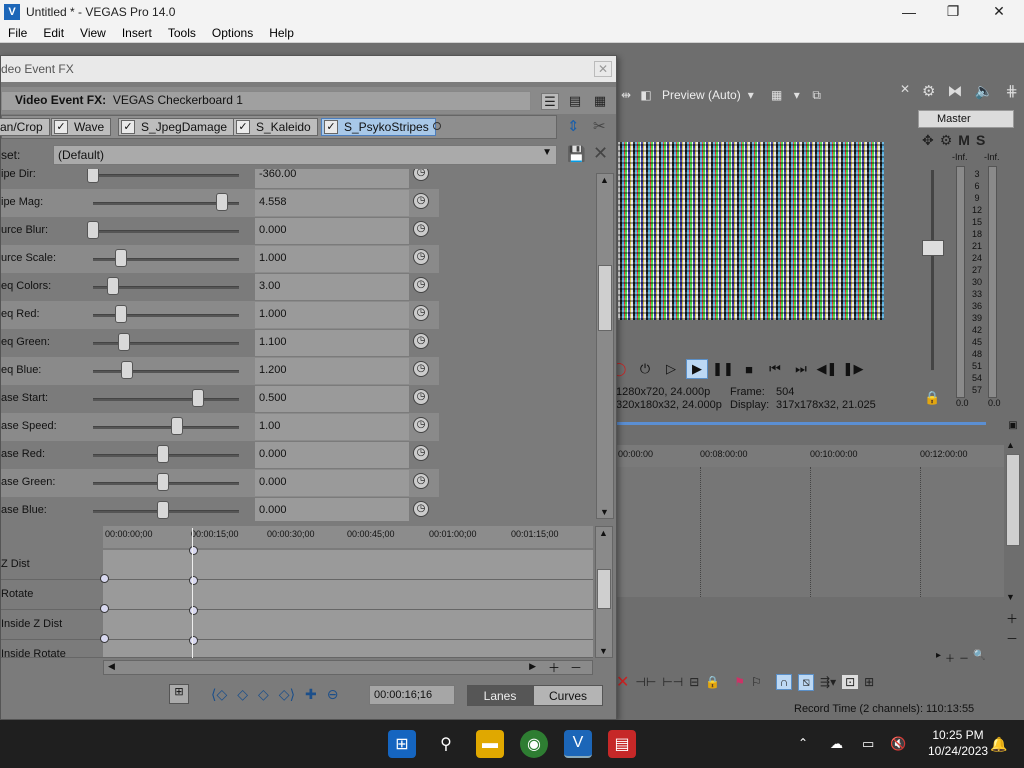 The width and height of the screenshot is (1024, 768). What do you see at coordinates (532, 666) in the screenshot?
I see `scroll-right-icon: ▶` at bounding box center [532, 666].